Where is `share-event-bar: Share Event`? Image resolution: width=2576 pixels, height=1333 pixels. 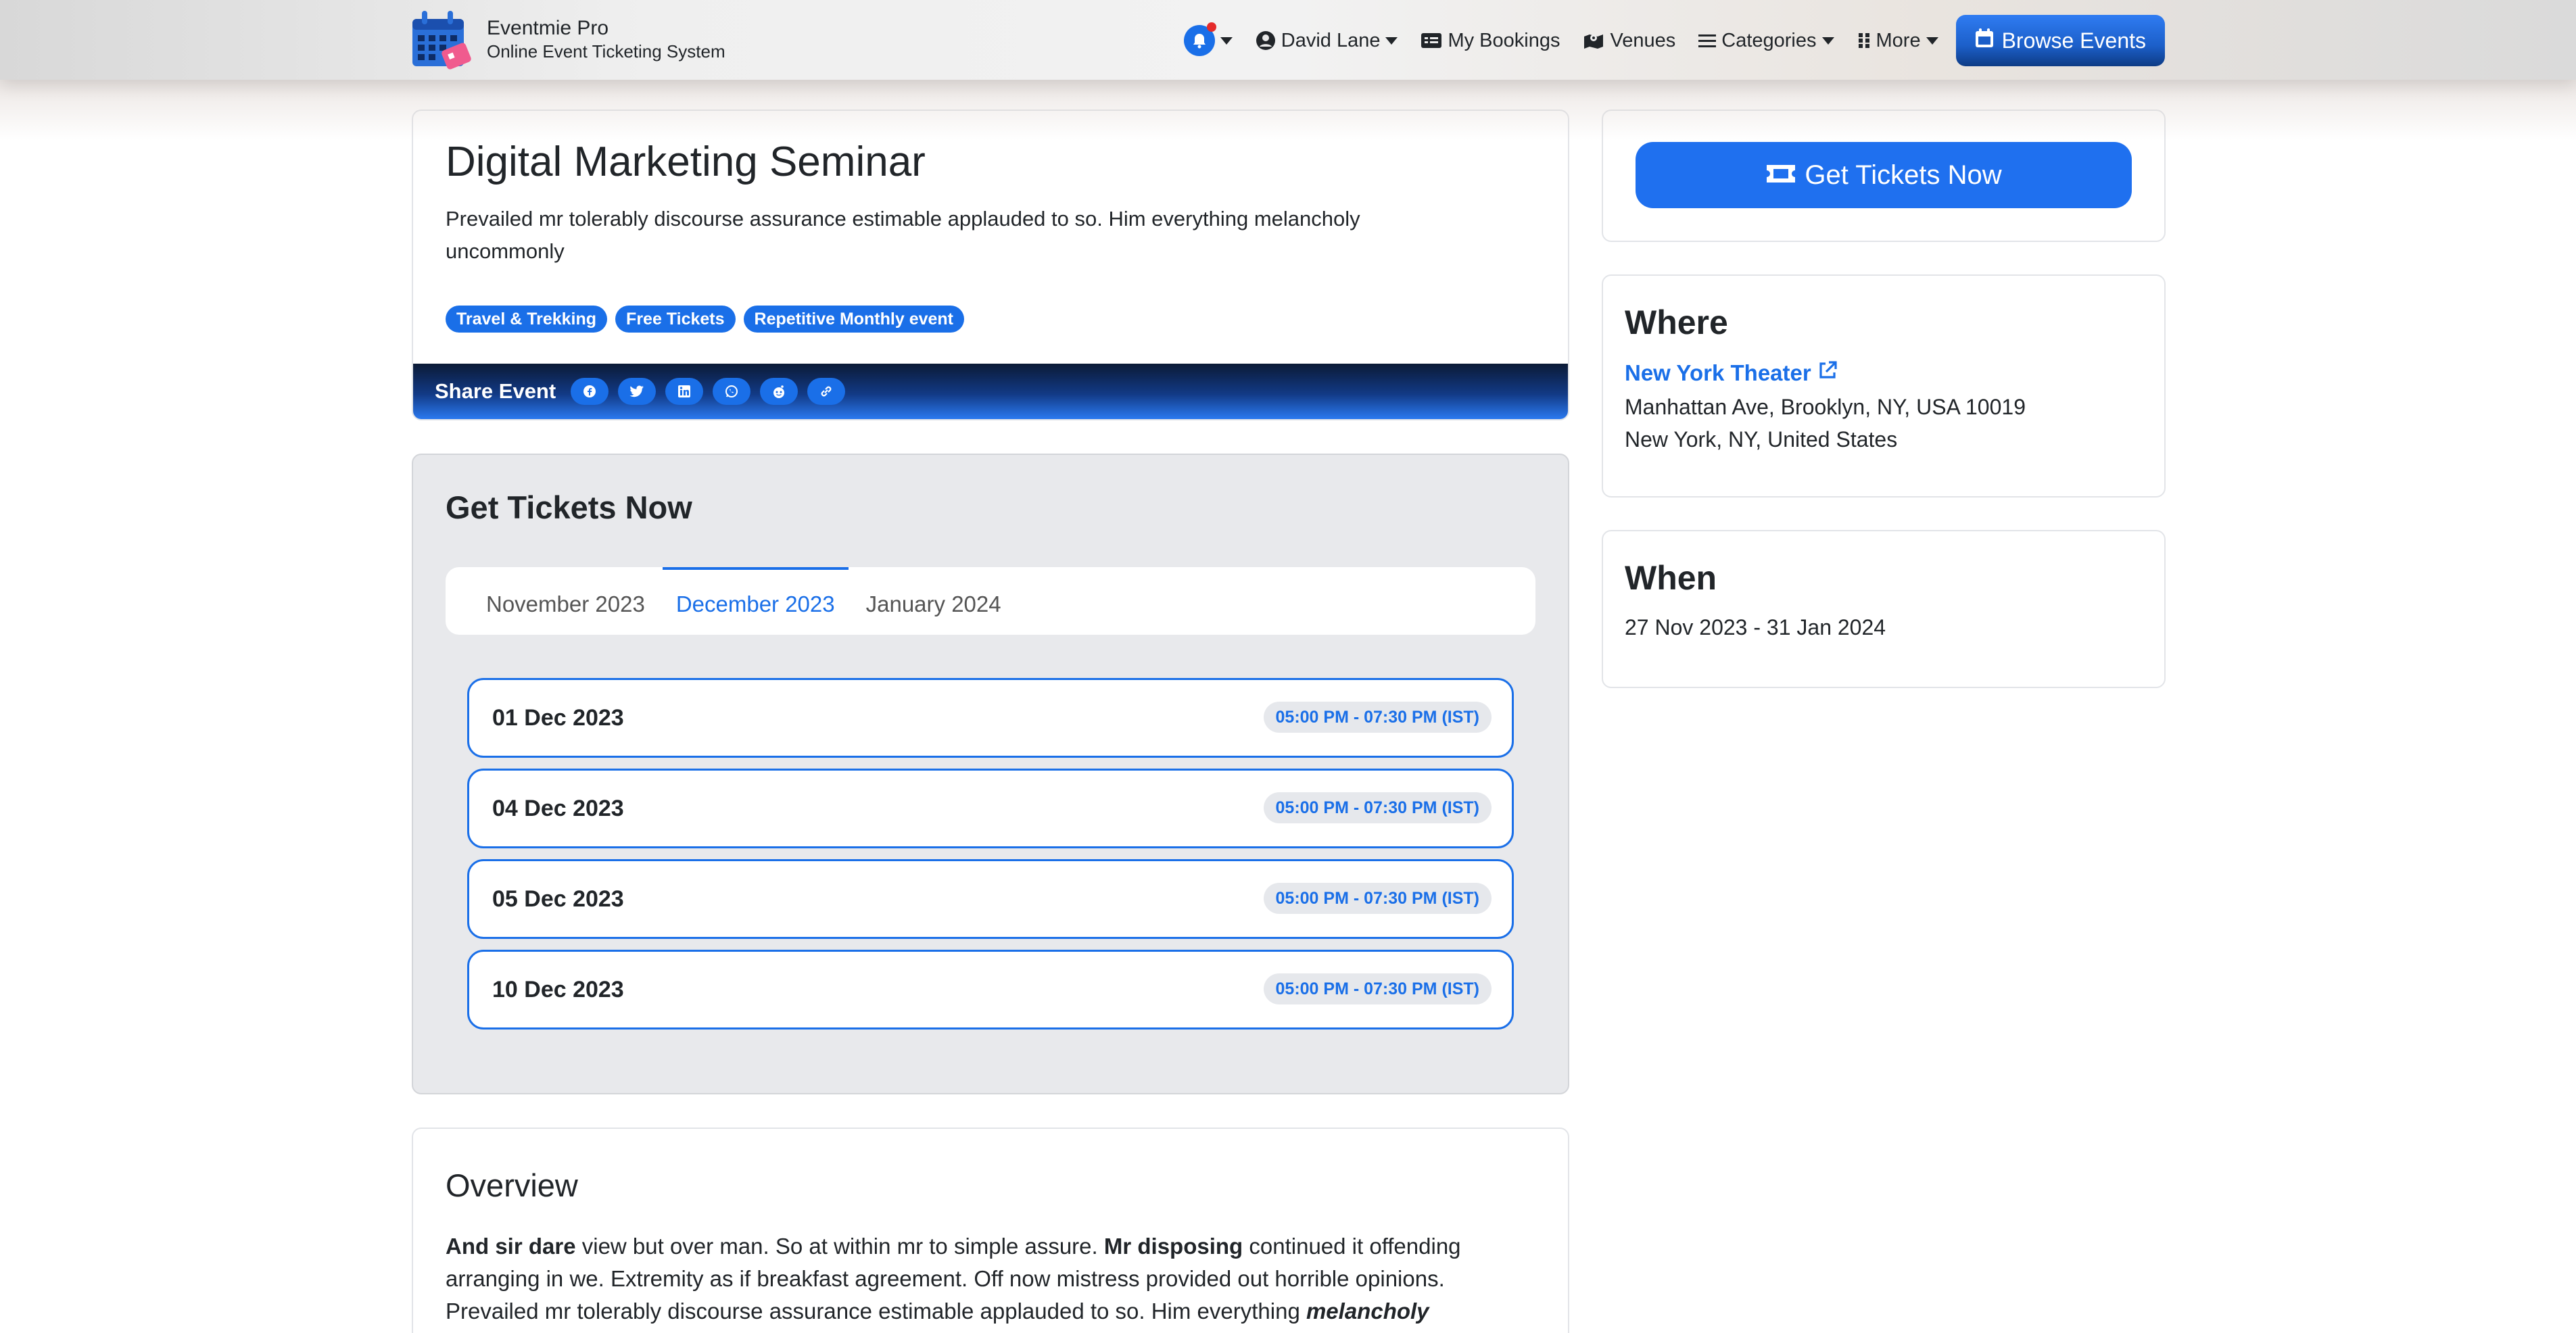 share-event-bar: Share Event is located at coordinates (990, 392).